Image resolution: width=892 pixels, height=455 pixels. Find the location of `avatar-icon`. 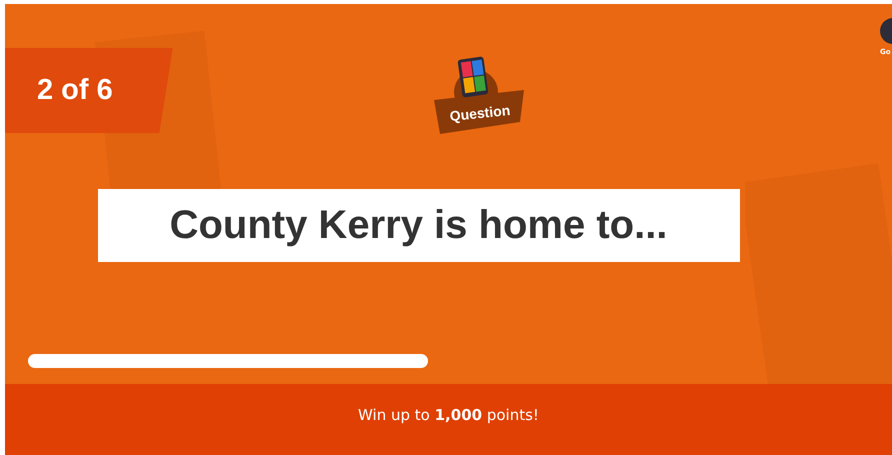

avatar-icon is located at coordinates (886, 31).